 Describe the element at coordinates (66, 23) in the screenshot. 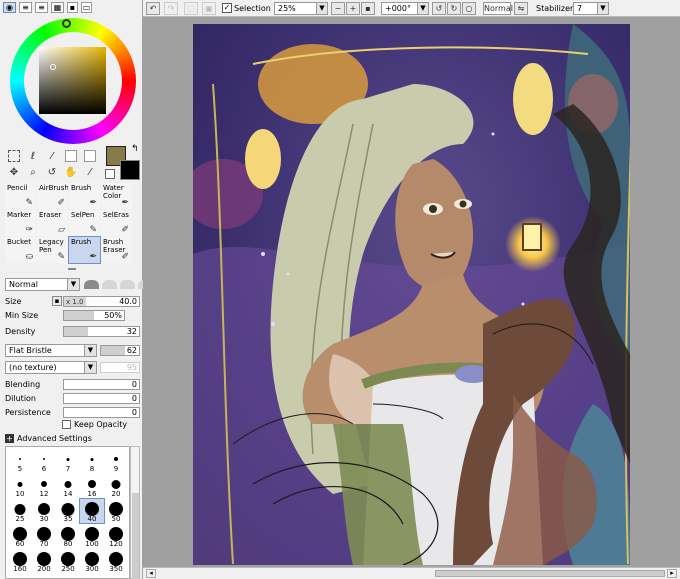

I see `hue-marker` at that location.